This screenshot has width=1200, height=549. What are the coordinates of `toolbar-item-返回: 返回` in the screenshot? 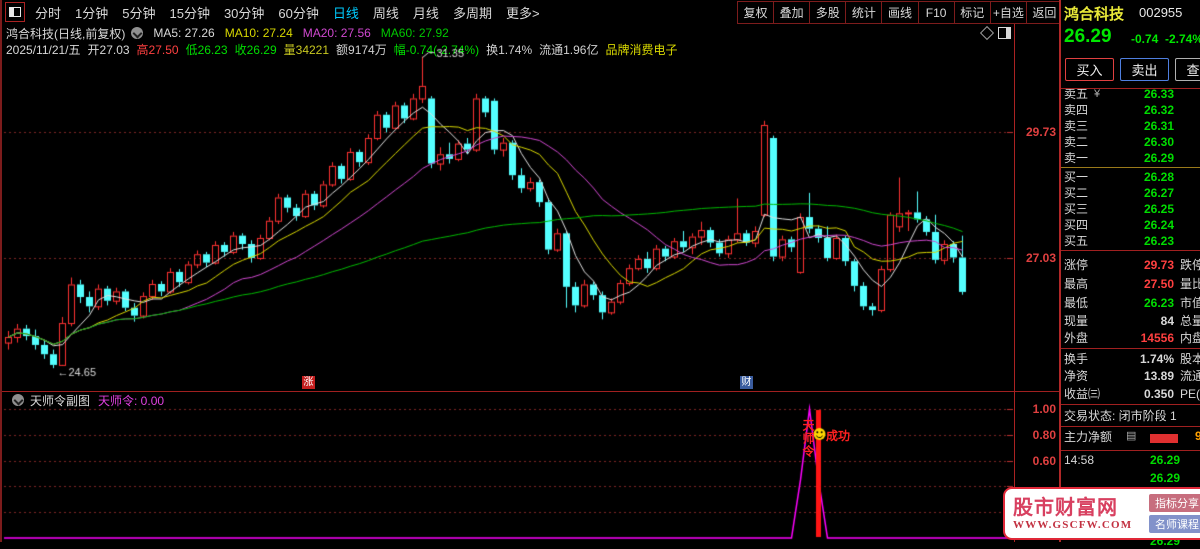 It's located at (1044, 12).